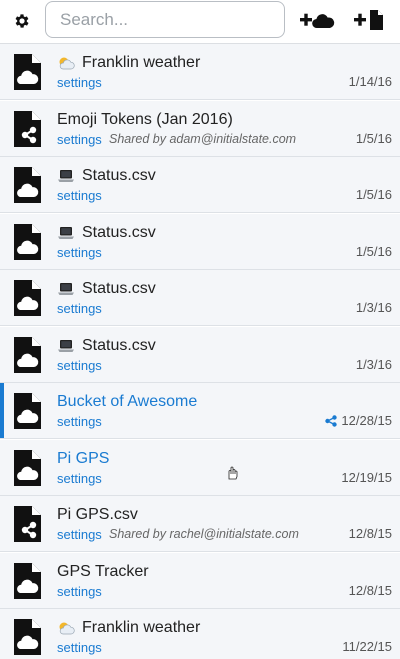 The width and height of the screenshot is (400, 659). I want to click on bucket-row: Franklin weather settings 1/14/16, so click(200, 72).